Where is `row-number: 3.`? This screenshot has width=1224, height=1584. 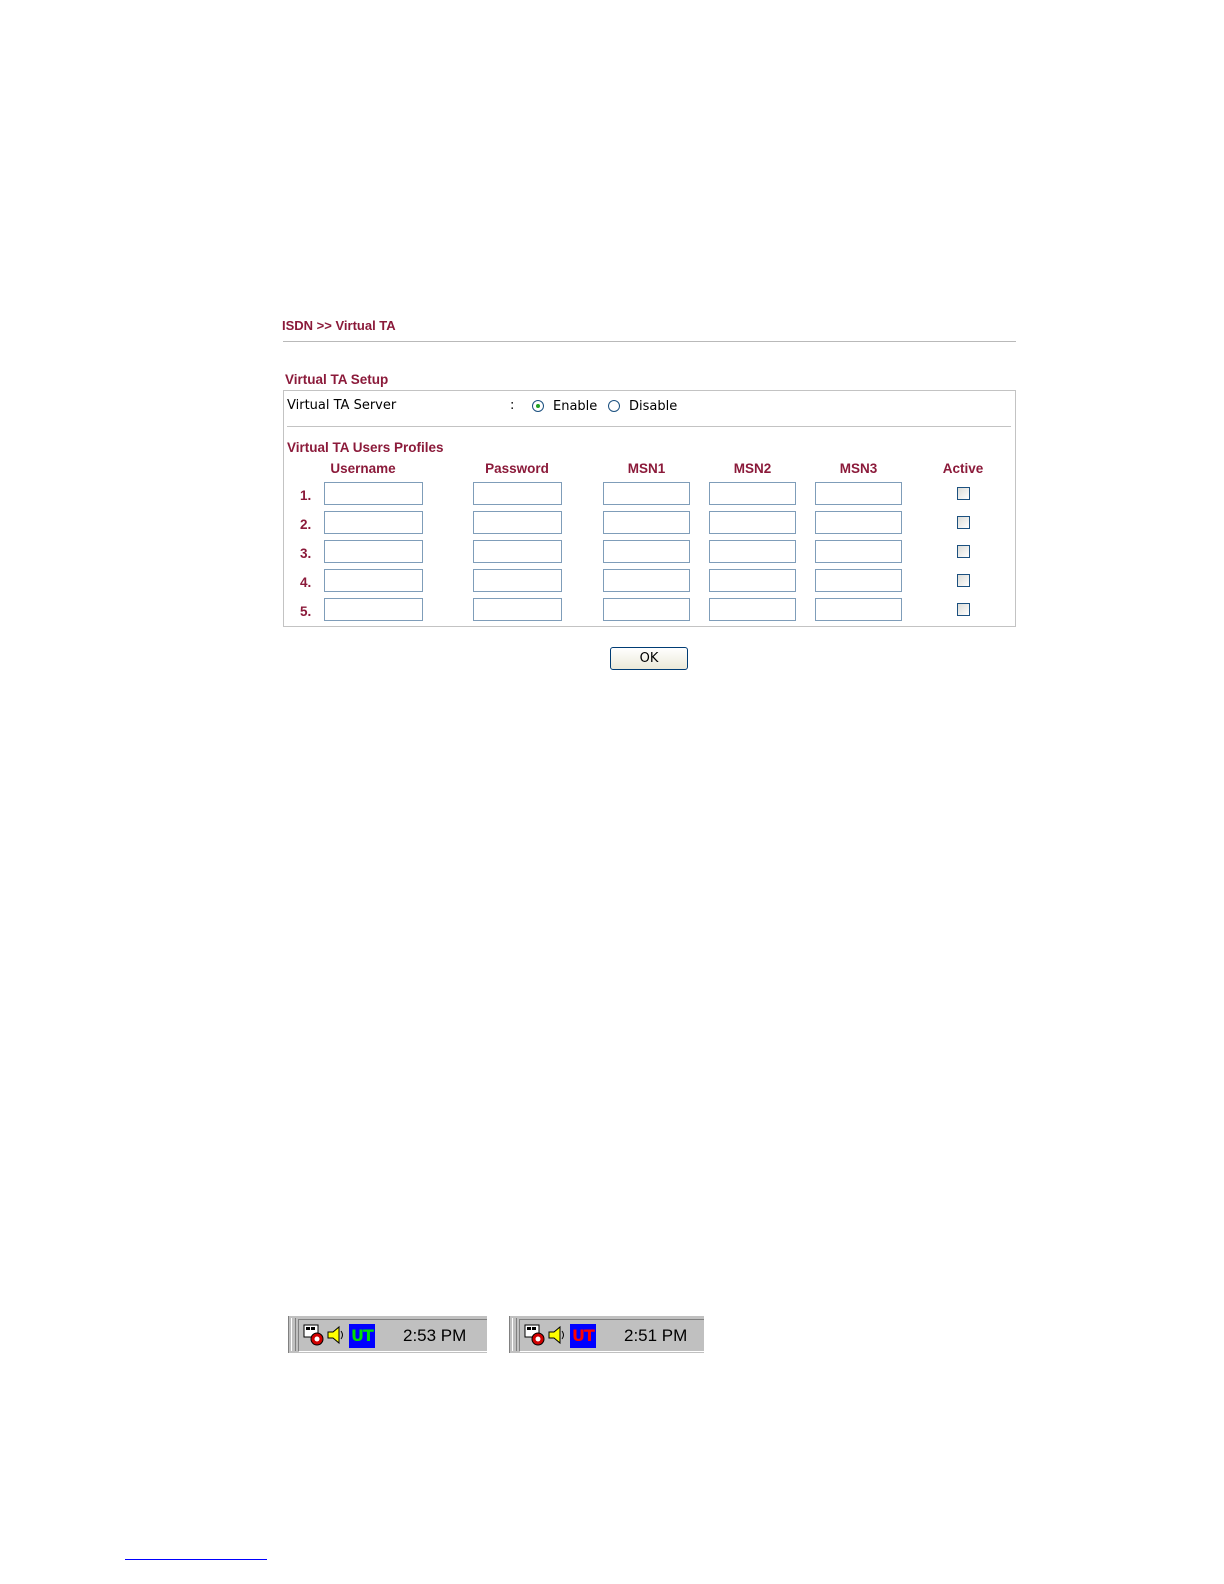
row-number: 3. is located at coordinates (306, 553).